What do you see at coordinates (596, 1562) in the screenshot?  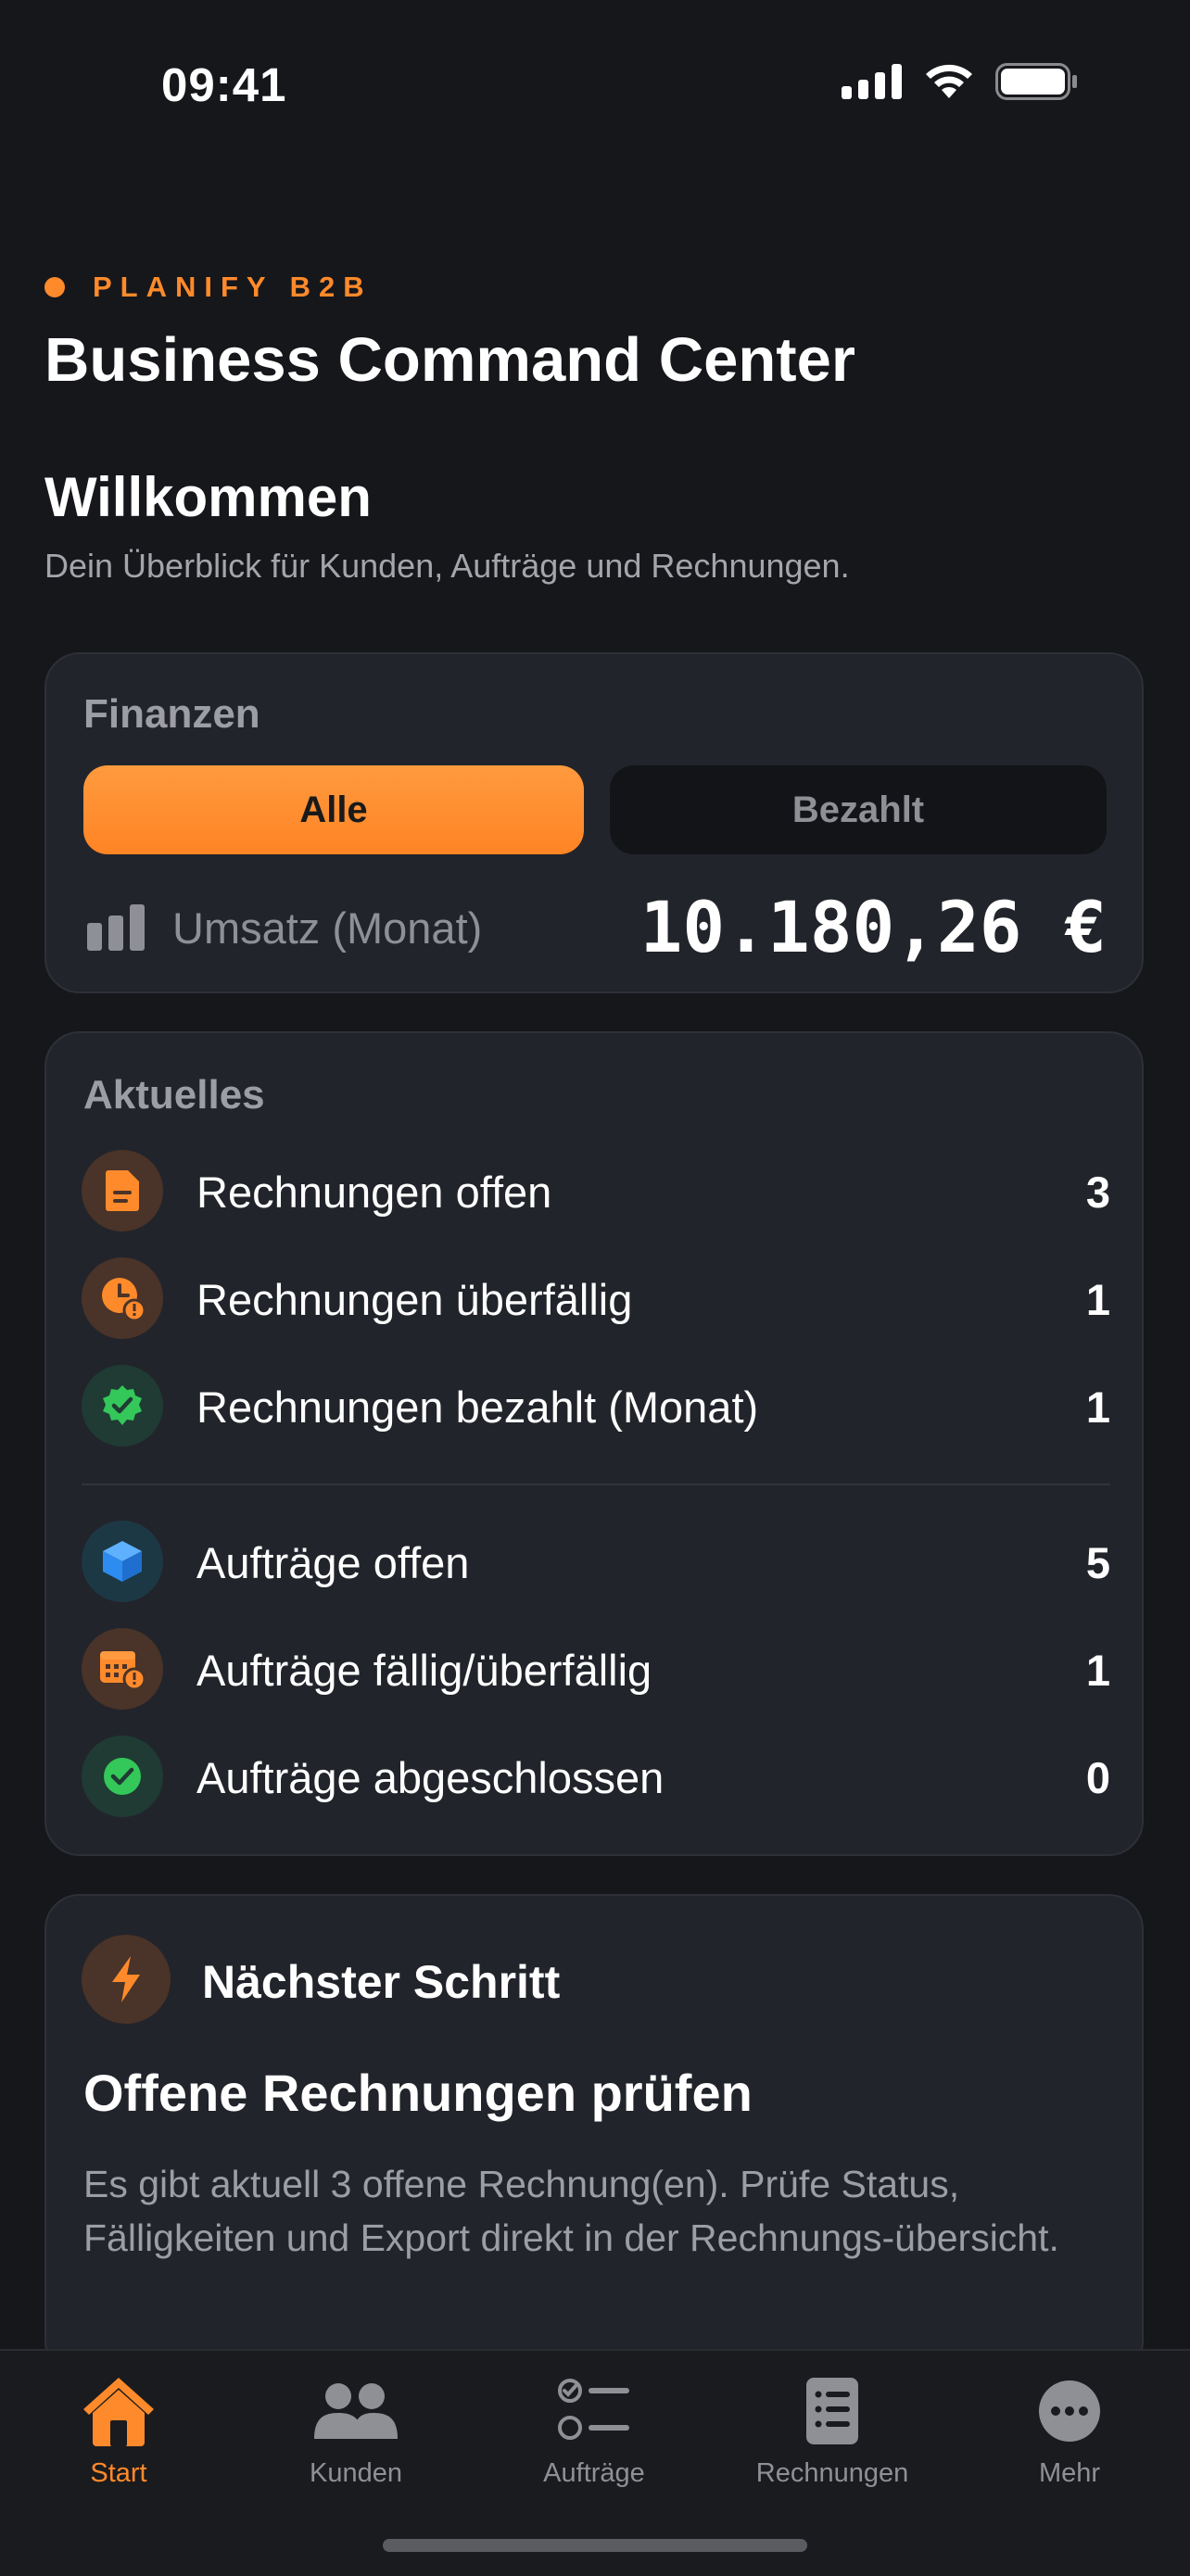 I see `list-item-orders-open: Aufträge offen 5` at bounding box center [596, 1562].